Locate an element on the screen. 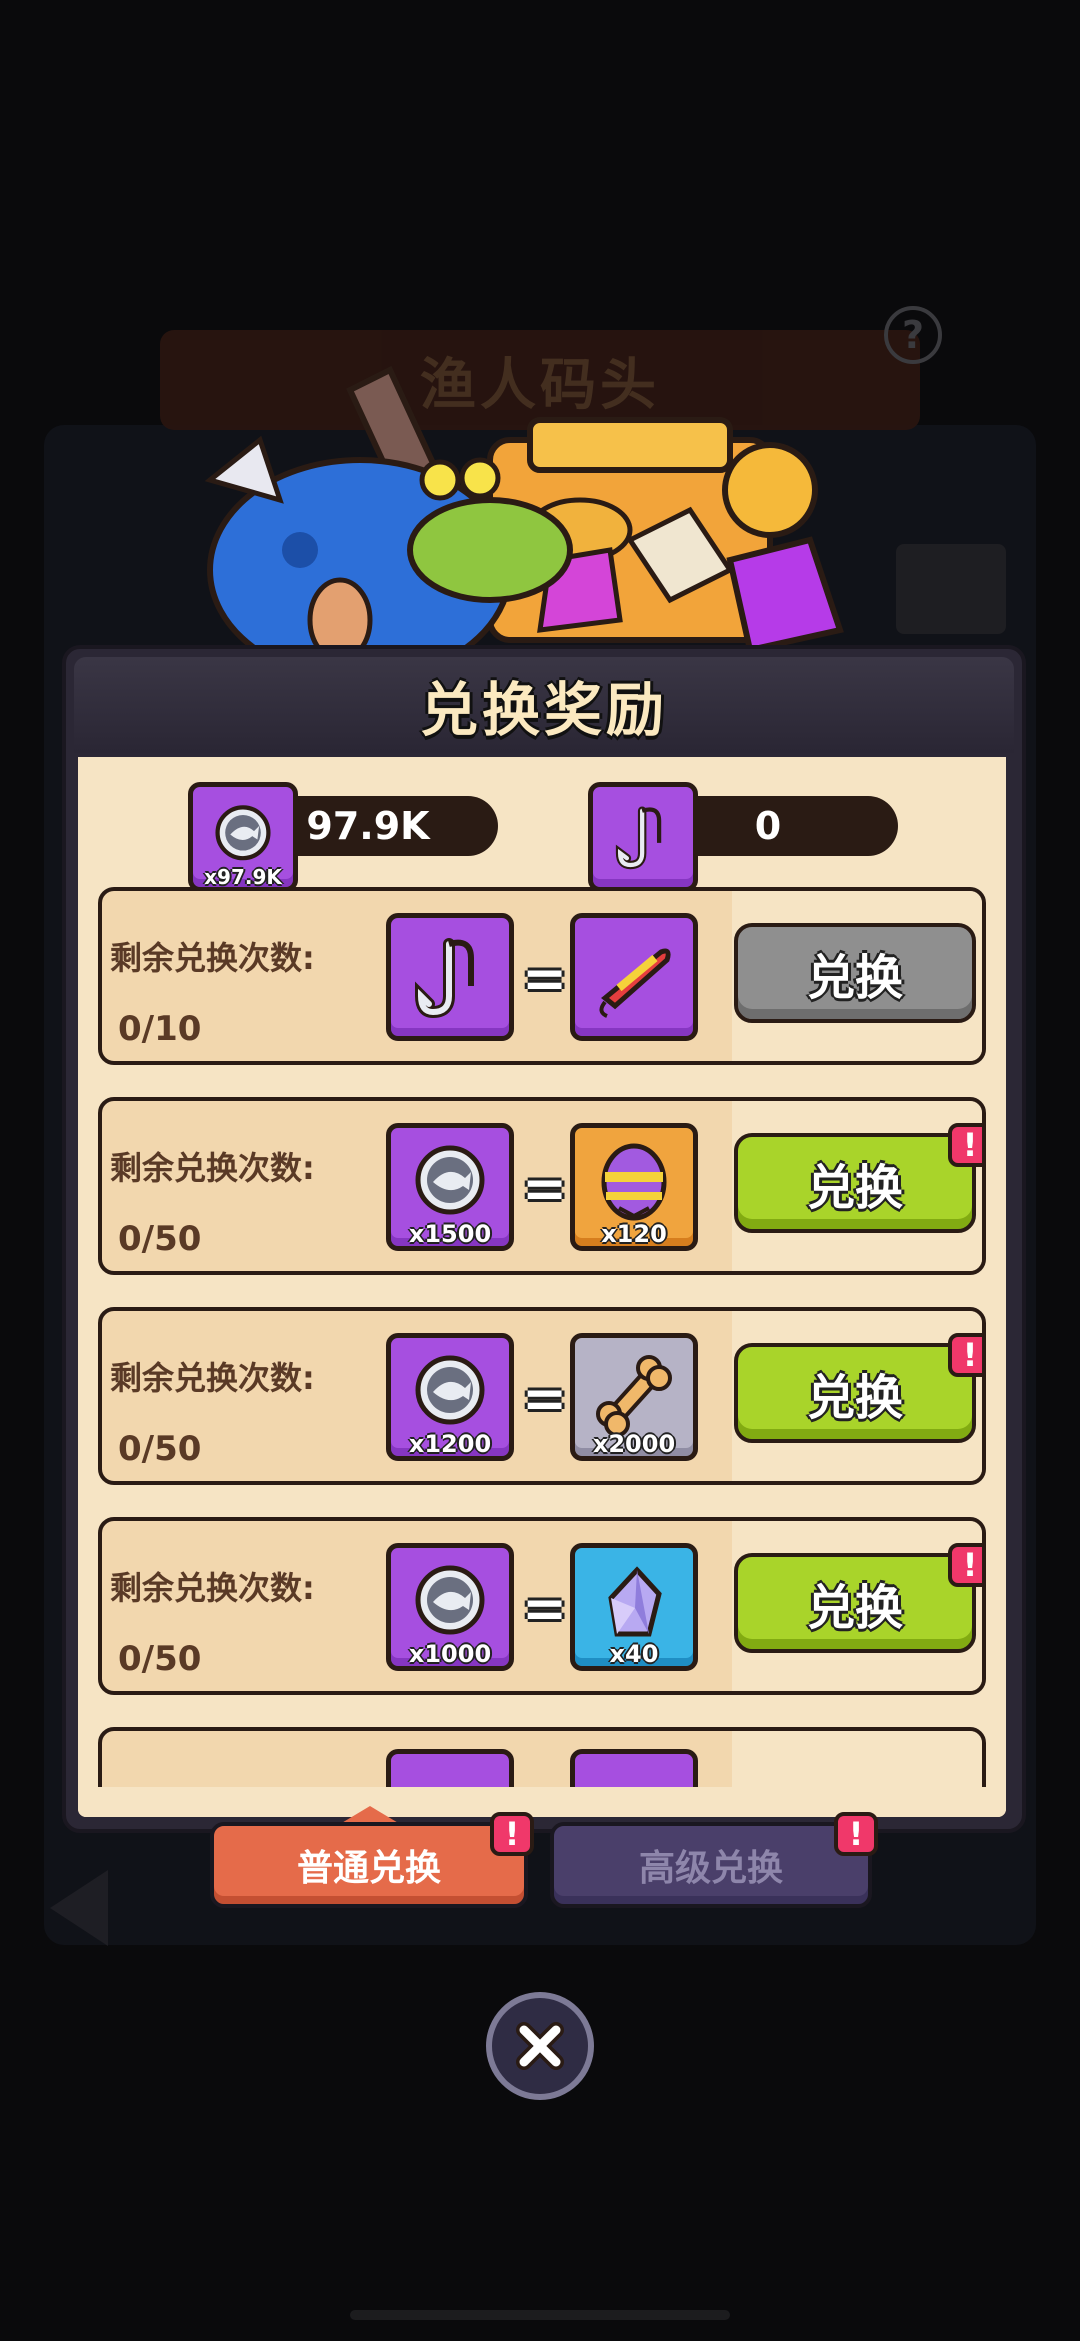 The width and height of the screenshot is (1080, 2341). close-button is located at coordinates (540, 2046).